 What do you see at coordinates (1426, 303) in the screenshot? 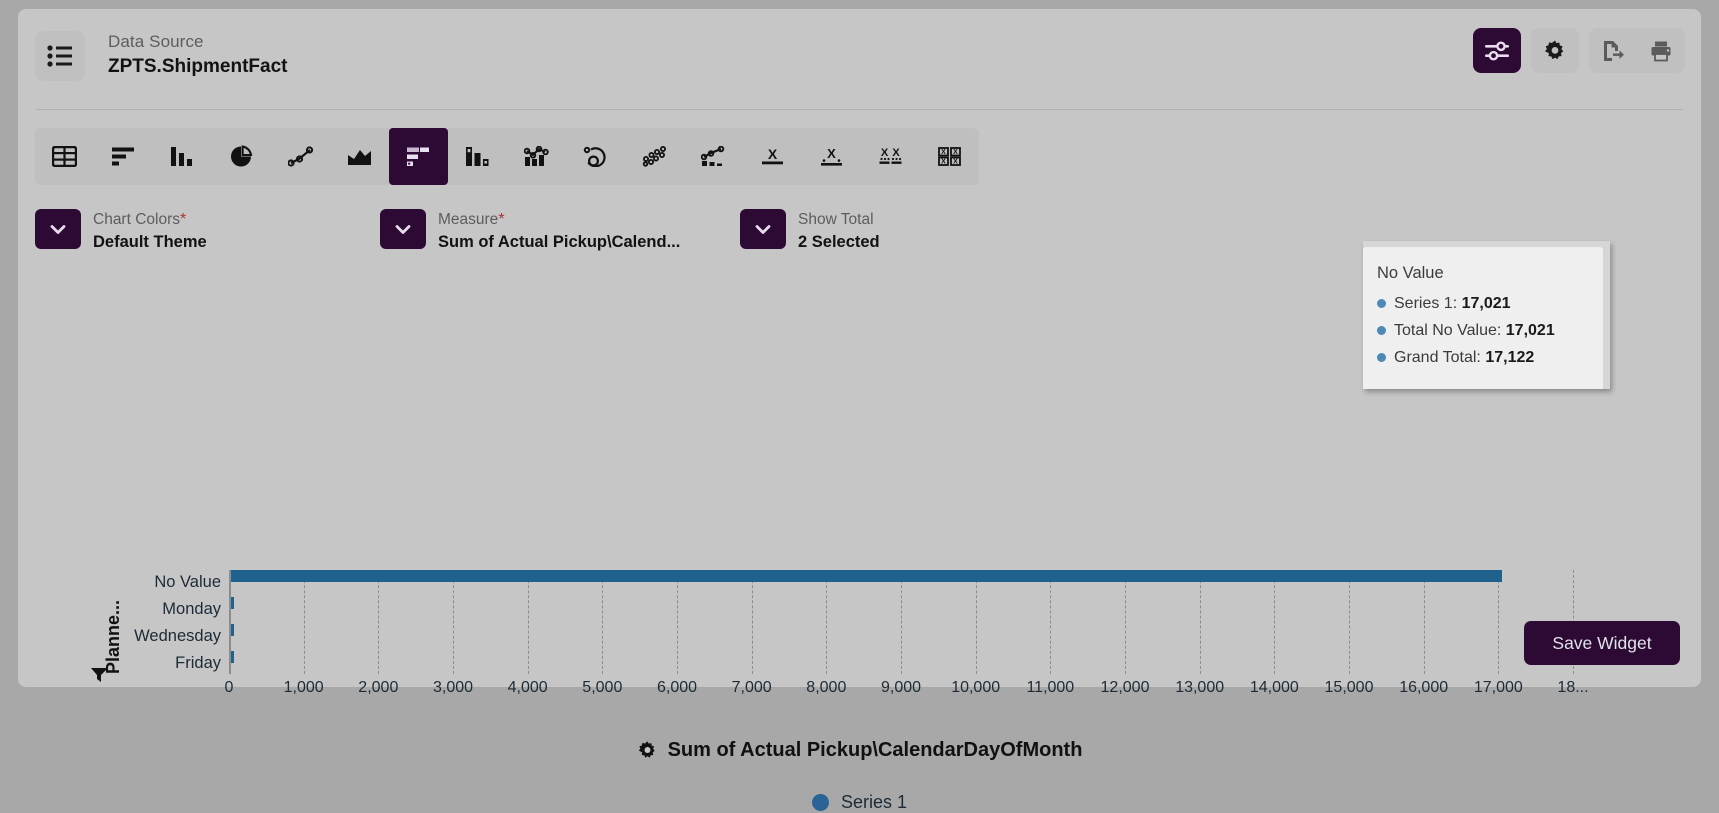
I see `tooltip-row-label: Series 1:` at bounding box center [1426, 303].